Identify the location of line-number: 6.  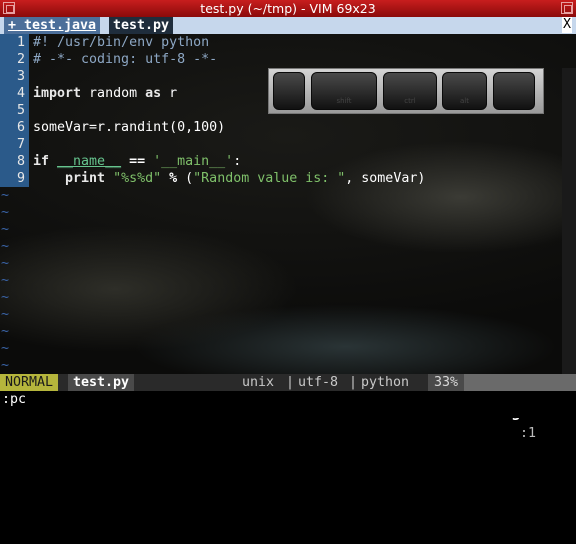
(14, 127).